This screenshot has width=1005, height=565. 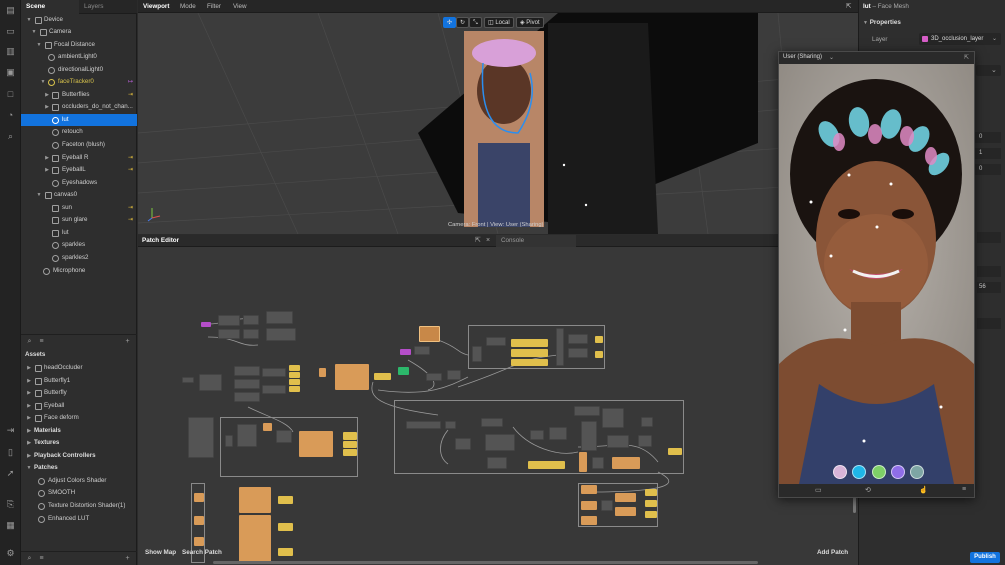 I want to click on patch-asset-item: Texture Distortion Shader(1), so click(x=79, y=506).